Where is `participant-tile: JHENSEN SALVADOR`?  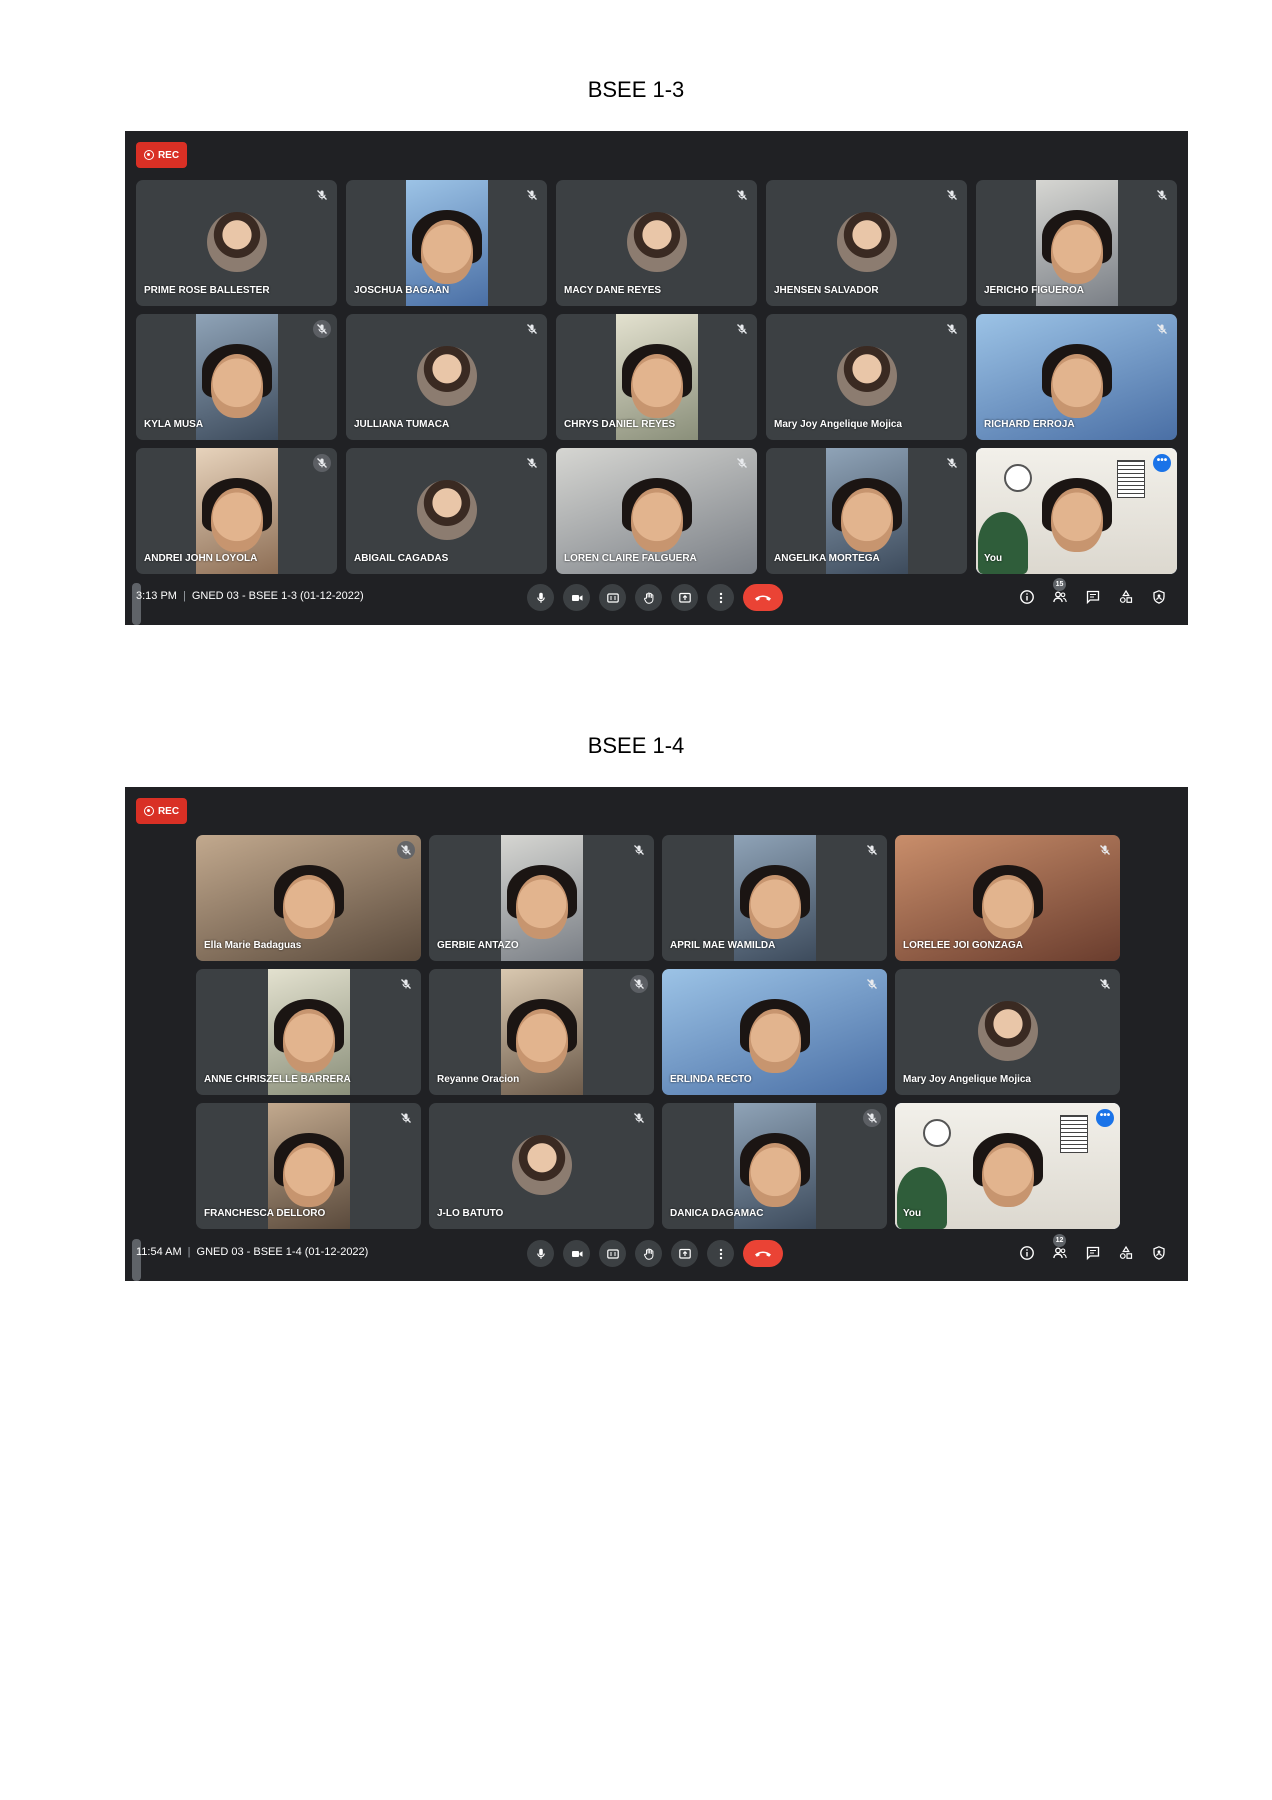
participant-tile: JHENSEN SALVADOR is located at coordinates (866, 243).